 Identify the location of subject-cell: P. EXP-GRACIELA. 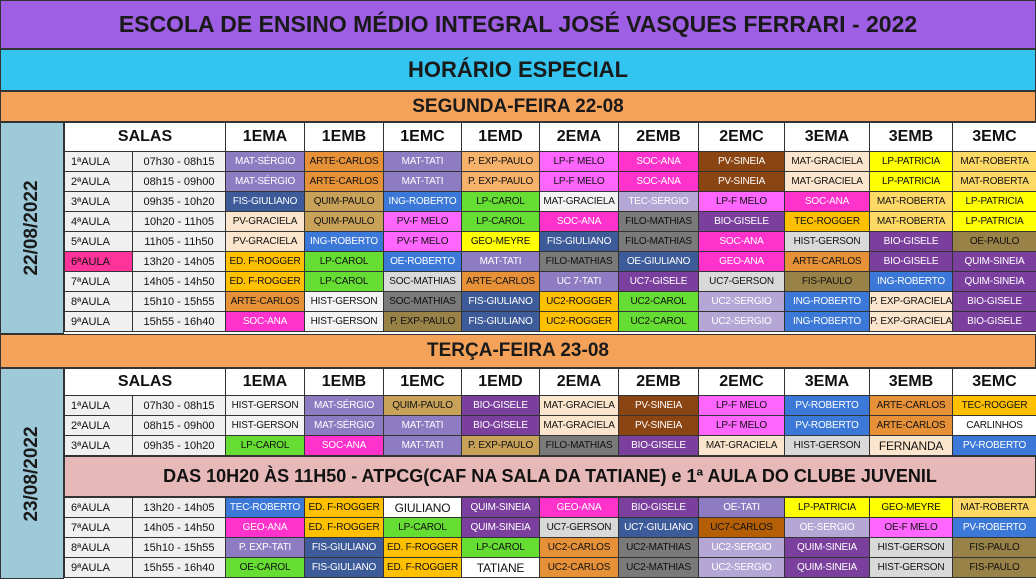
(911, 301).